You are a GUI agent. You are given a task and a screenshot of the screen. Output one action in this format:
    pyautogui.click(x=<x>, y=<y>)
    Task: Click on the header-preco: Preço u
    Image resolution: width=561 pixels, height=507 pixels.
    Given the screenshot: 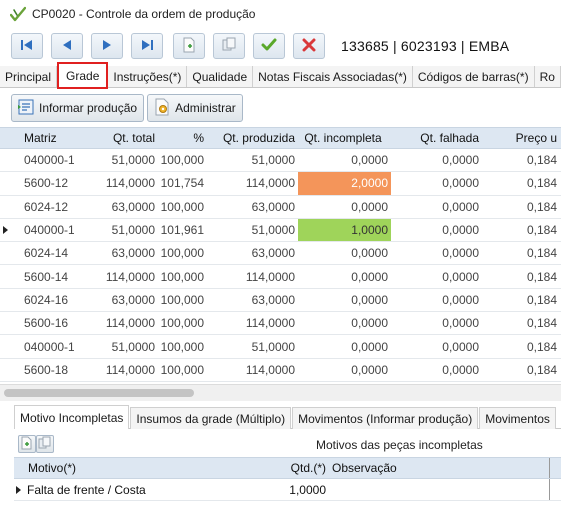 What is the action you would take?
    pyautogui.click(x=521, y=138)
    